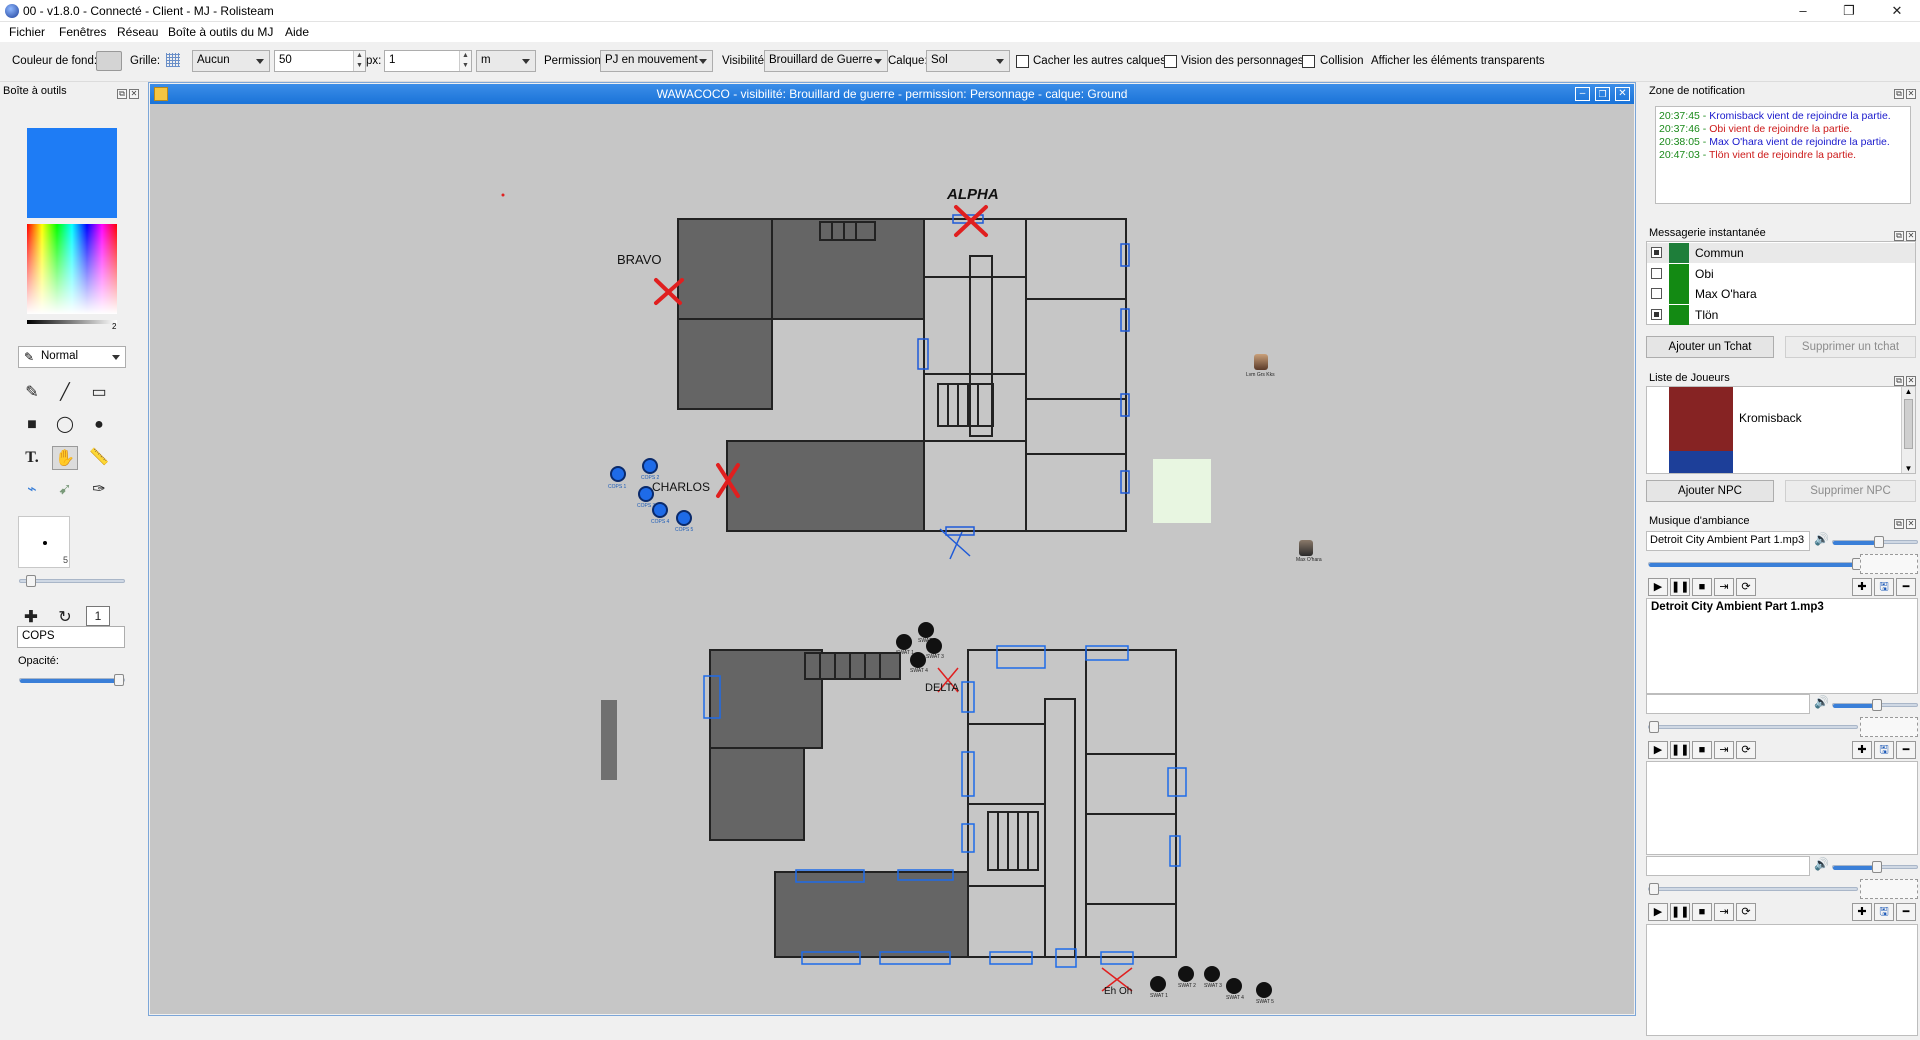  What do you see at coordinates (32, 458) in the screenshot?
I see `text-tool-icon: T.` at bounding box center [32, 458].